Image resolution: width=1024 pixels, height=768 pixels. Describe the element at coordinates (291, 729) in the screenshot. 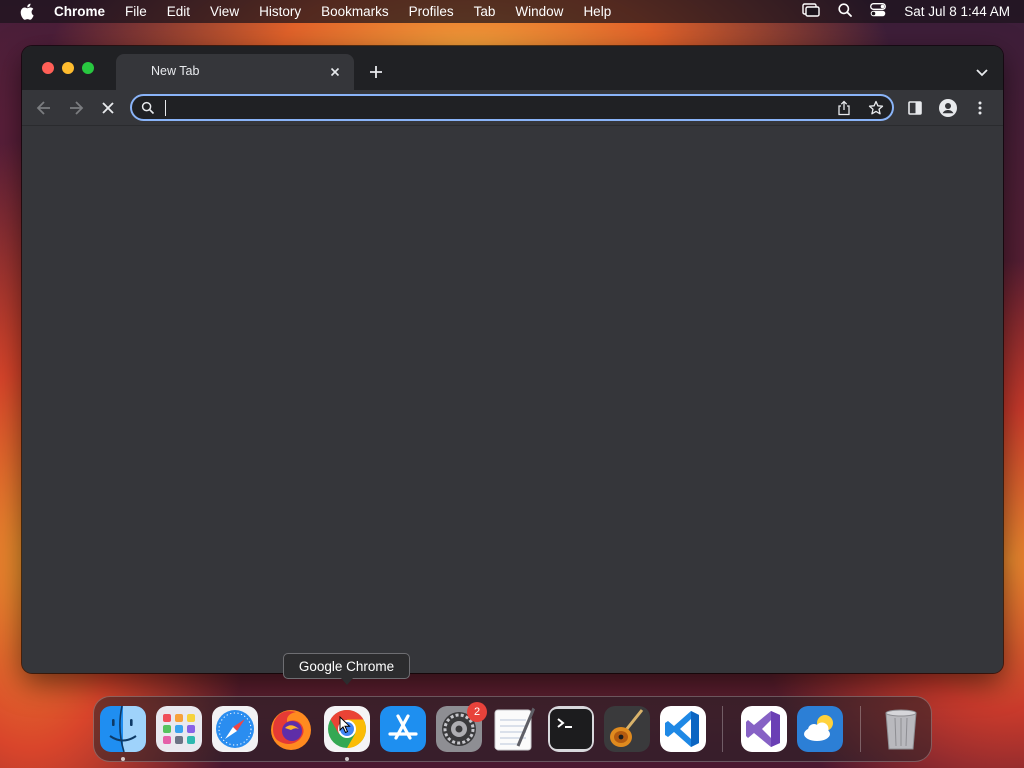

I see `dock-firefox-icon` at that location.